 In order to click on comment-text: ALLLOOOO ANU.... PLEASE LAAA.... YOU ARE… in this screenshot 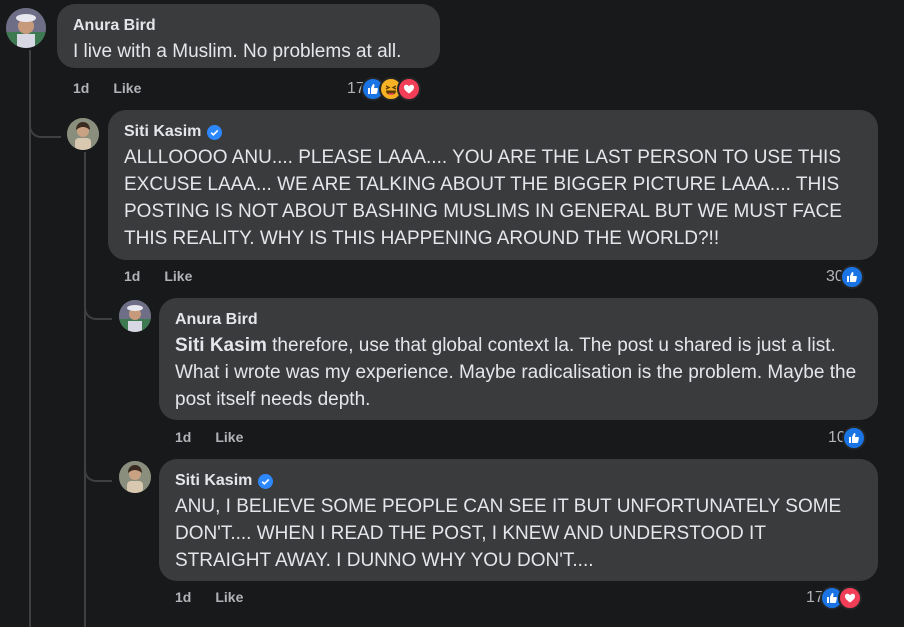, I will do `click(483, 198)`.